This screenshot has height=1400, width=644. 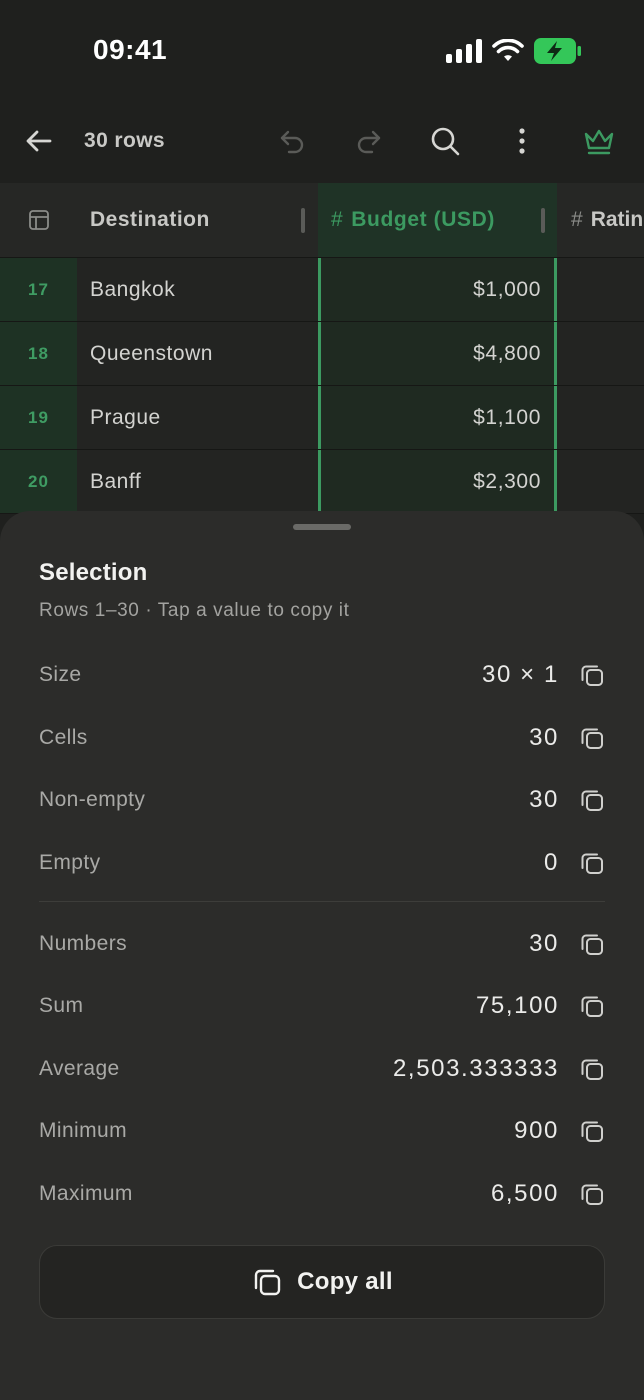 I want to click on copy-all-button: Copy all, so click(x=322, y=1282).